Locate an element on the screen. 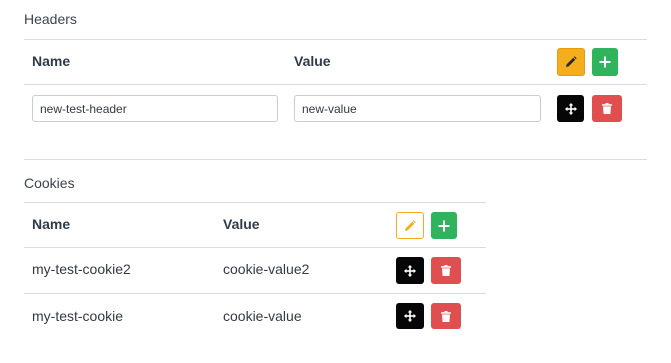 The width and height of the screenshot is (671, 363). cookie-name: my-test-cookie2 is located at coordinates (81, 269).